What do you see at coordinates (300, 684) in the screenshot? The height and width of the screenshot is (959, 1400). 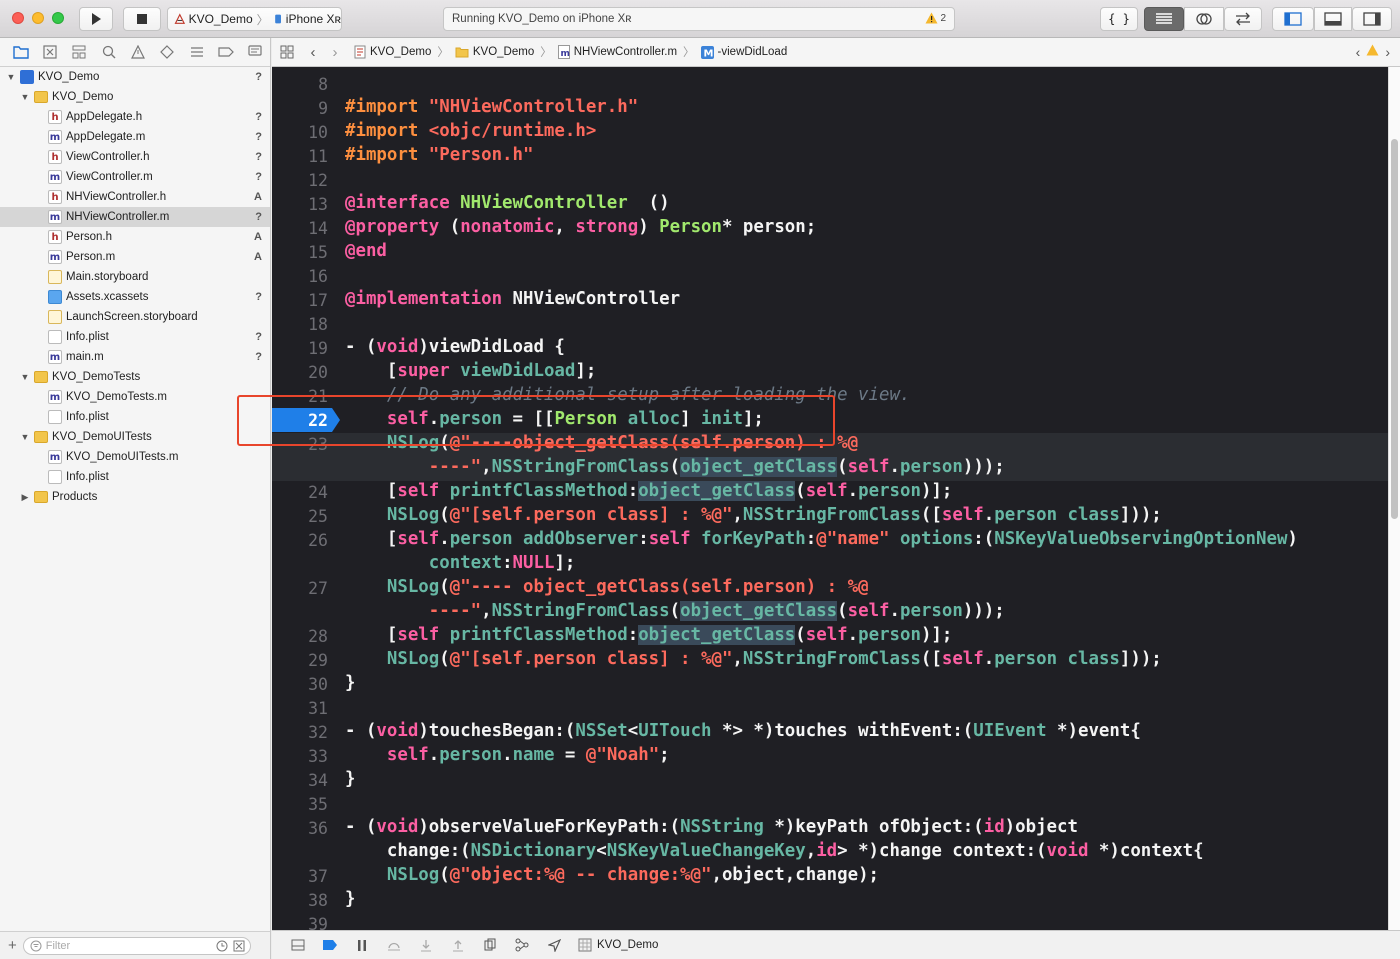 I see `line-number: 30` at bounding box center [300, 684].